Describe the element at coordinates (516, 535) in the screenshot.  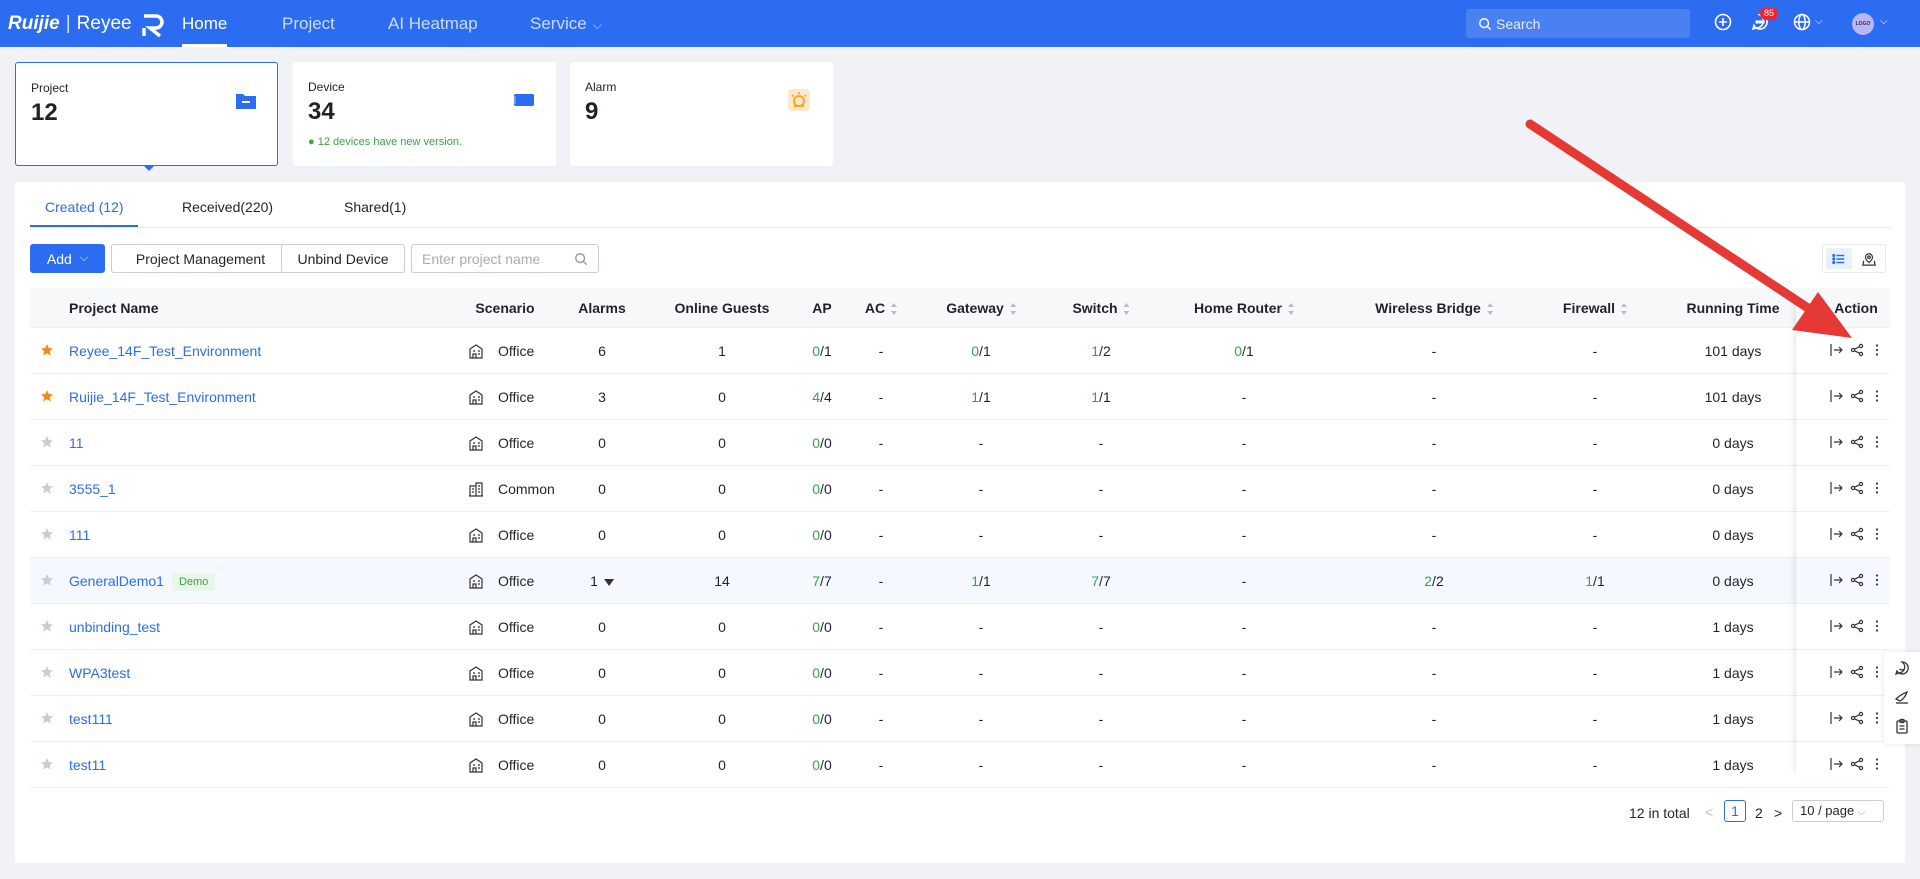
I see `scenario-value: Office` at that location.